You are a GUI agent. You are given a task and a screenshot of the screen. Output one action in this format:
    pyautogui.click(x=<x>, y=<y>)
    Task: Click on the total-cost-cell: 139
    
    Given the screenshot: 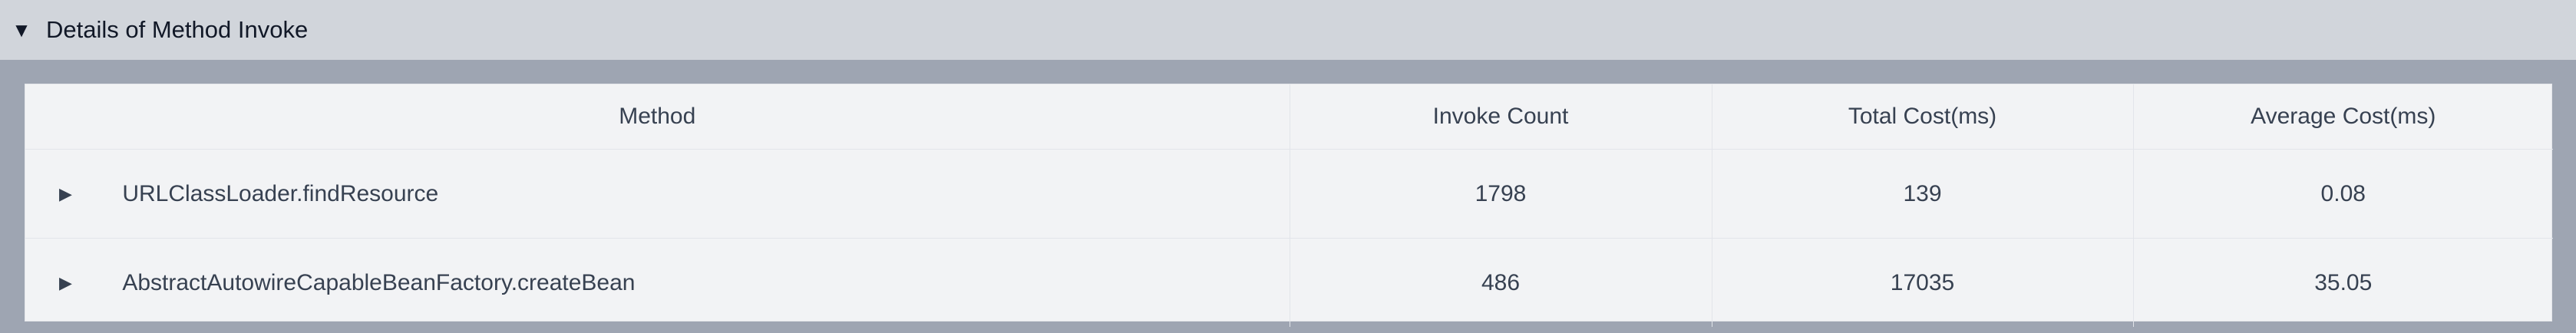 What is the action you would take?
    pyautogui.click(x=1923, y=194)
    